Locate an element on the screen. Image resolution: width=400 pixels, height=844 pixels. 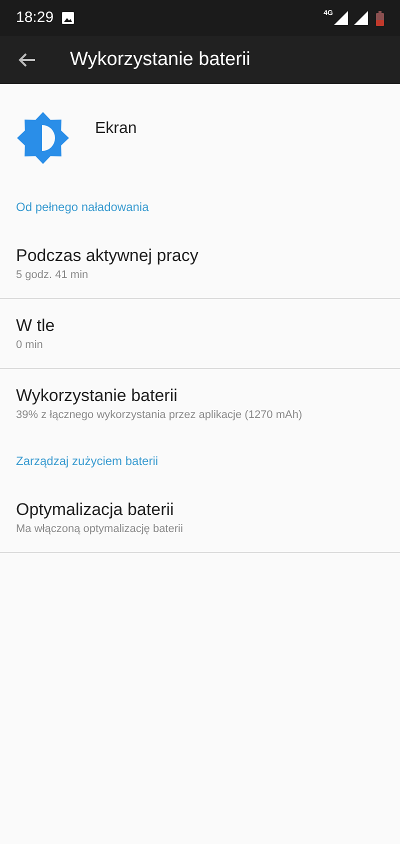
back-arrow-icon is located at coordinates (27, 60).